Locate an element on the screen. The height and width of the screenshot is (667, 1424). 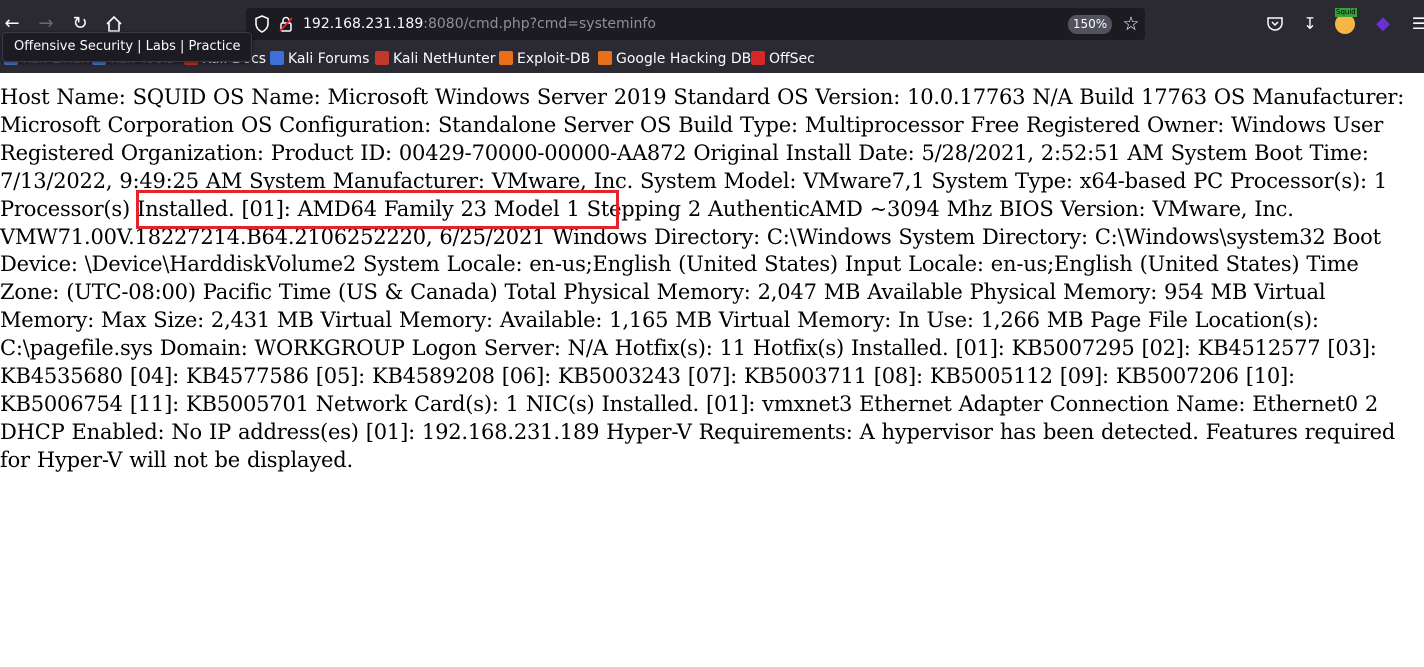
bookmark-offsec: OffSec is located at coordinates (783, 59).